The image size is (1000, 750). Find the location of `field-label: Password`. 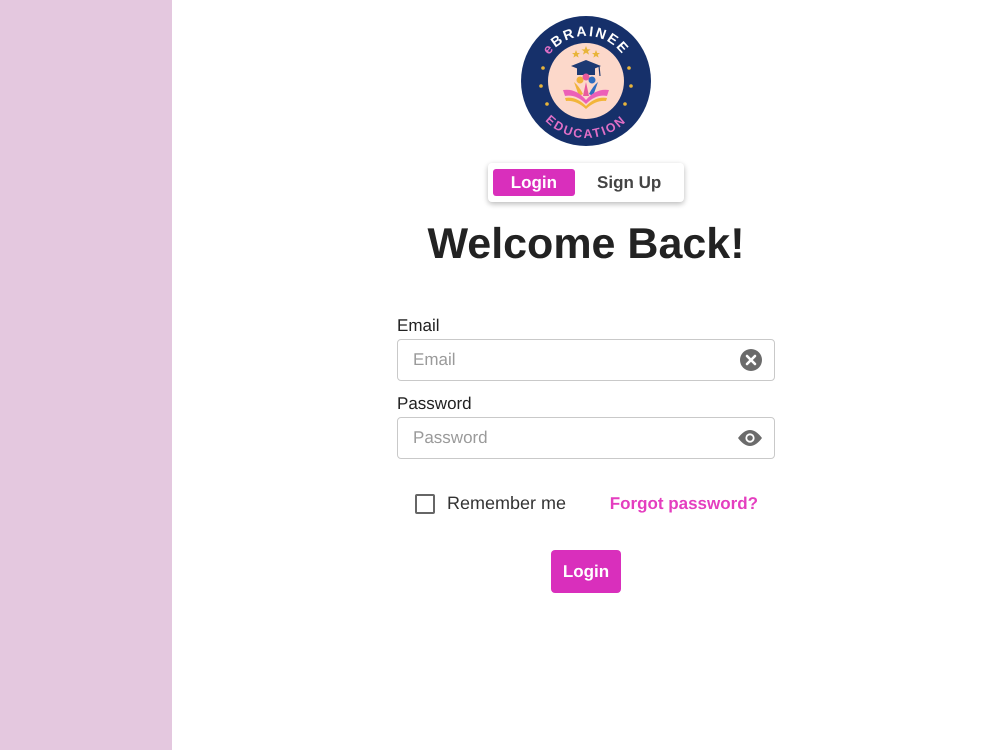

field-label: Password is located at coordinates (434, 404).